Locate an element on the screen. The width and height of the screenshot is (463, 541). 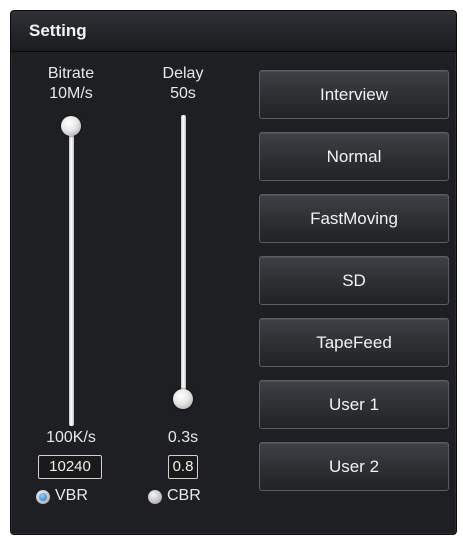
vbr-radio-label: VBR is located at coordinates (71, 495).